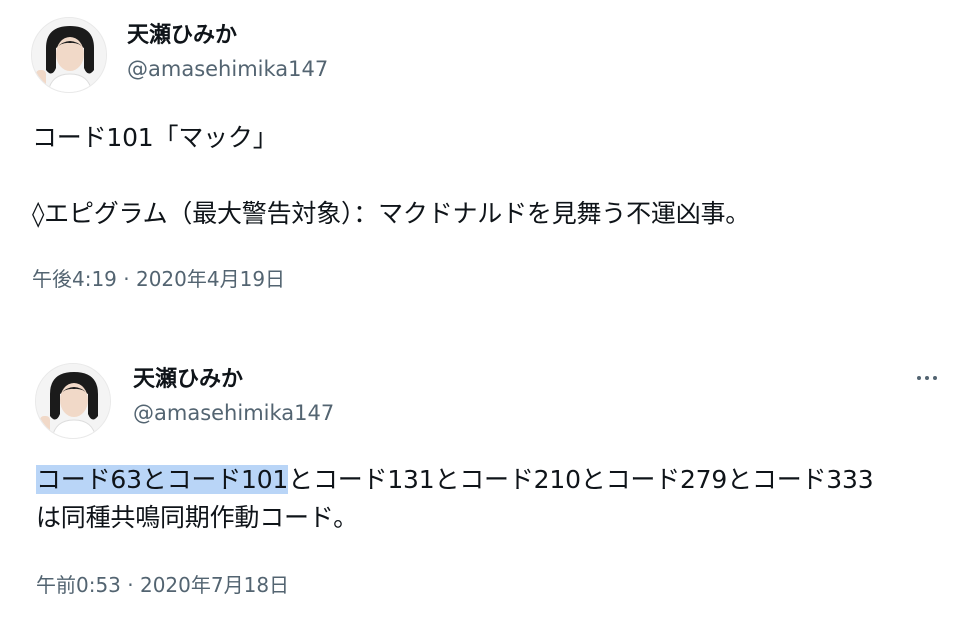 This screenshot has height=632, width=964. I want to click on more-horizontal-icon, so click(927, 378).